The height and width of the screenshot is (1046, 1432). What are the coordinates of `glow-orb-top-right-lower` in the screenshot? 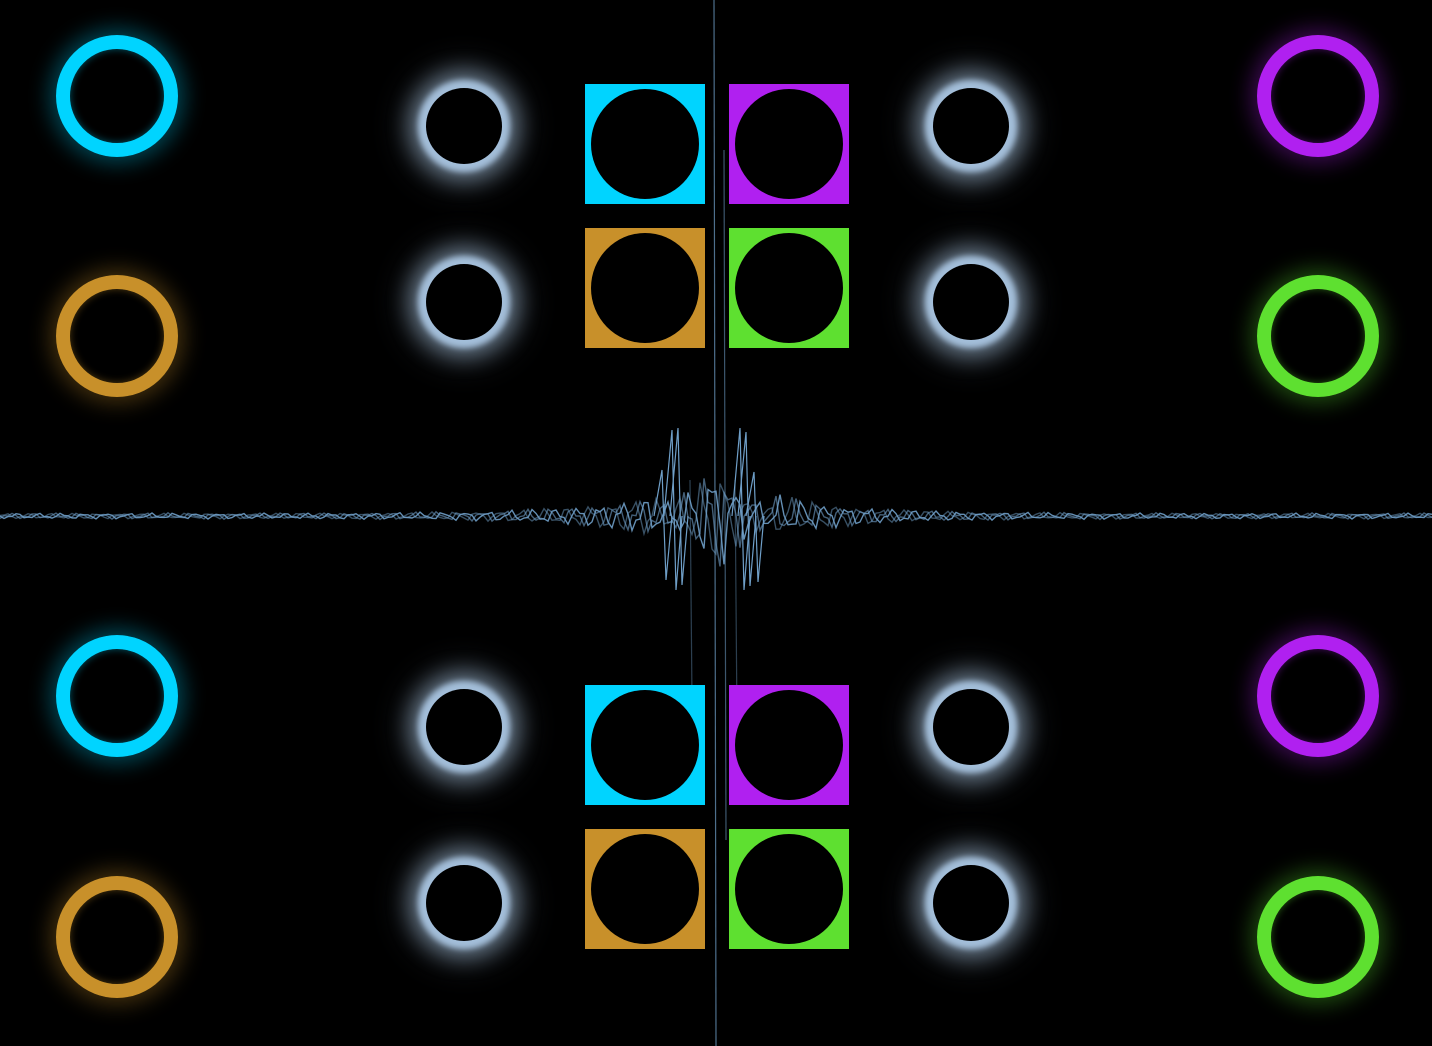 It's located at (971, 302).